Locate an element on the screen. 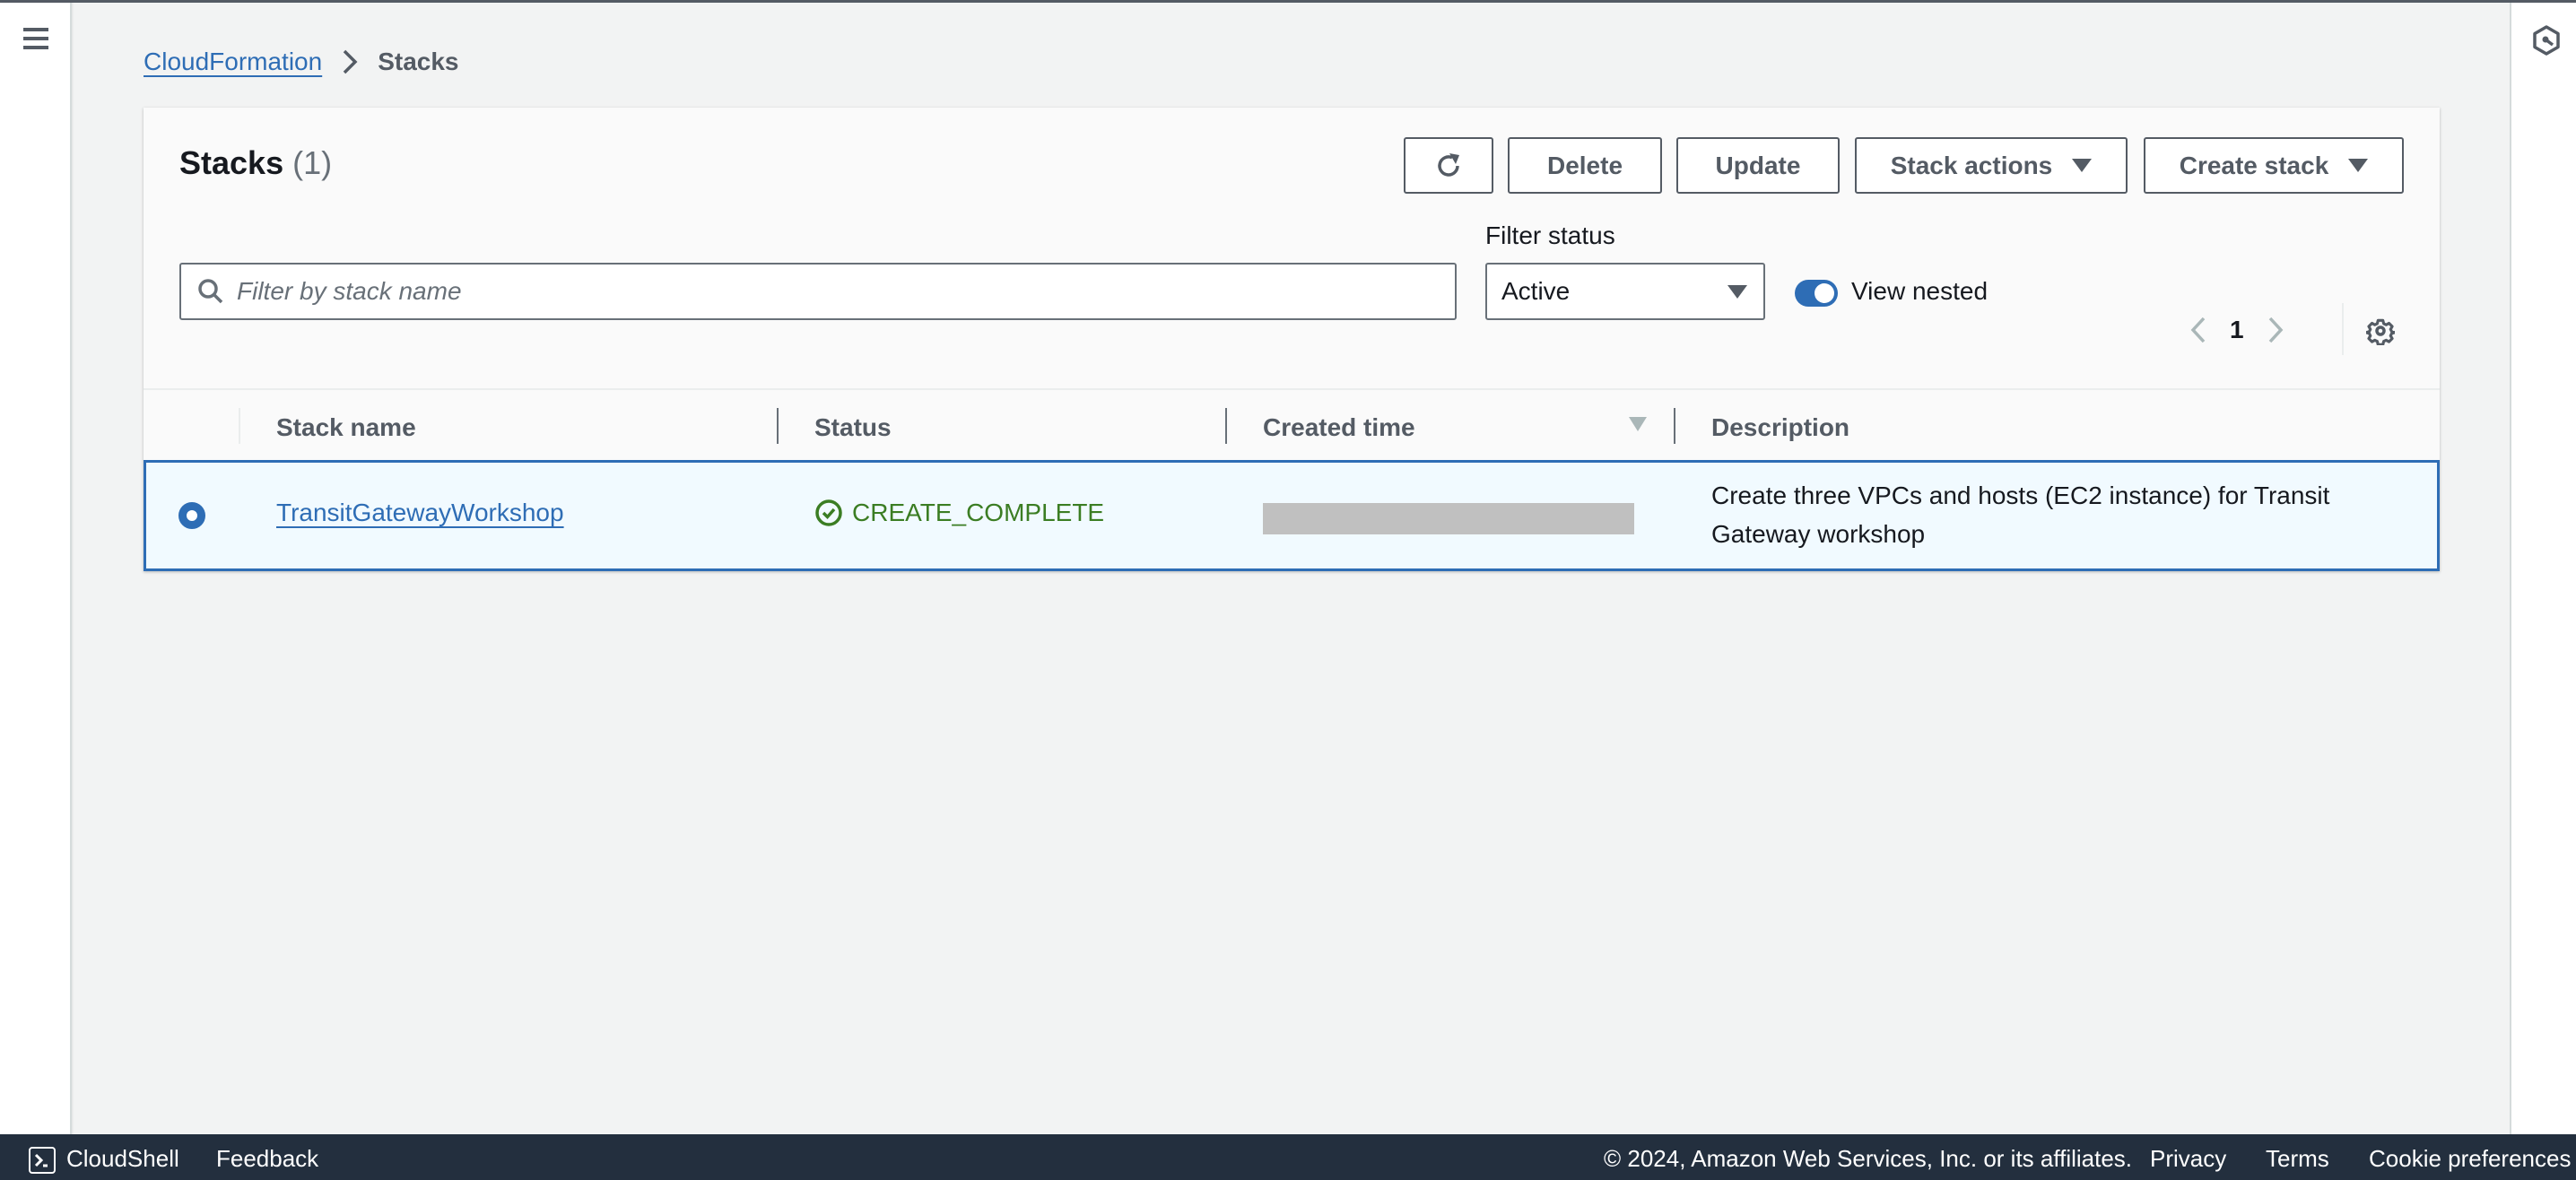  breadcrumb-cloudformation-link: CloudFormation is located at coordinates (233, 62).